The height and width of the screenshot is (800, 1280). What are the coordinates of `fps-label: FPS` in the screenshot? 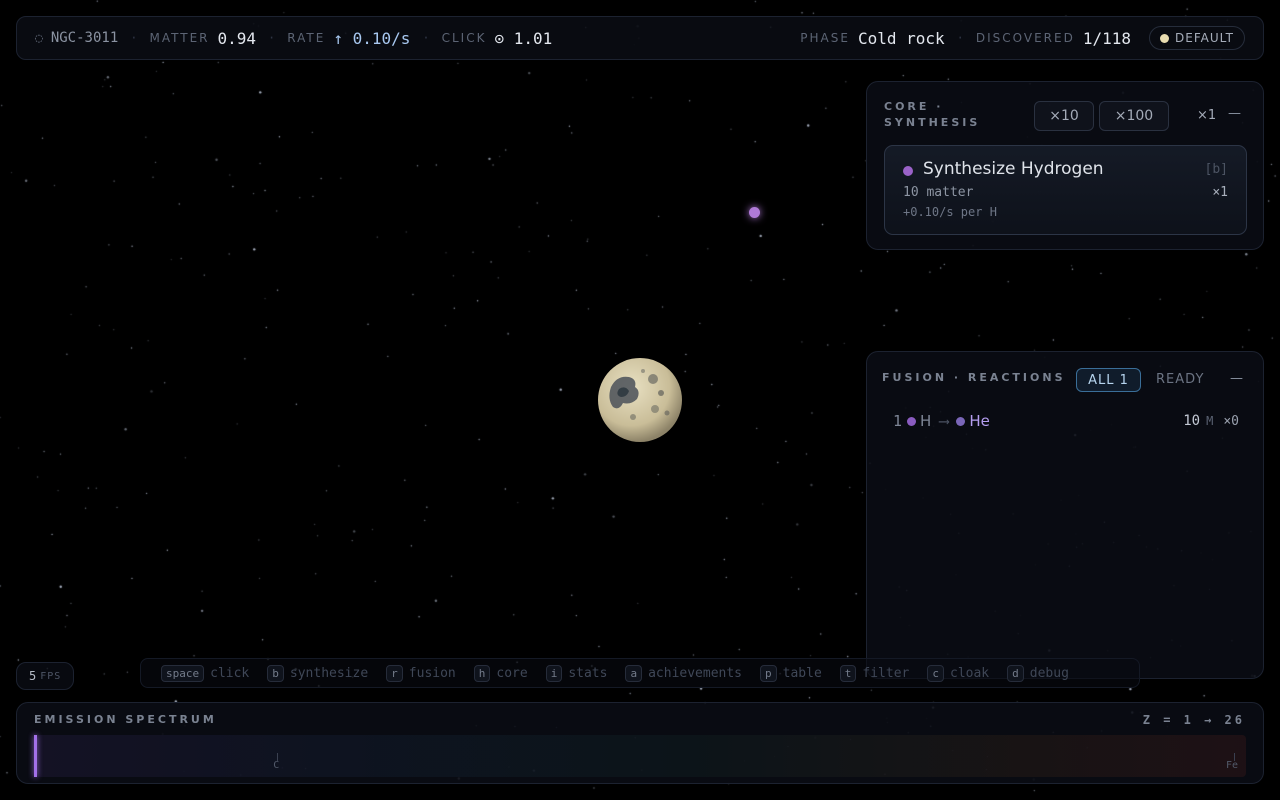 It's located at (51, 676).